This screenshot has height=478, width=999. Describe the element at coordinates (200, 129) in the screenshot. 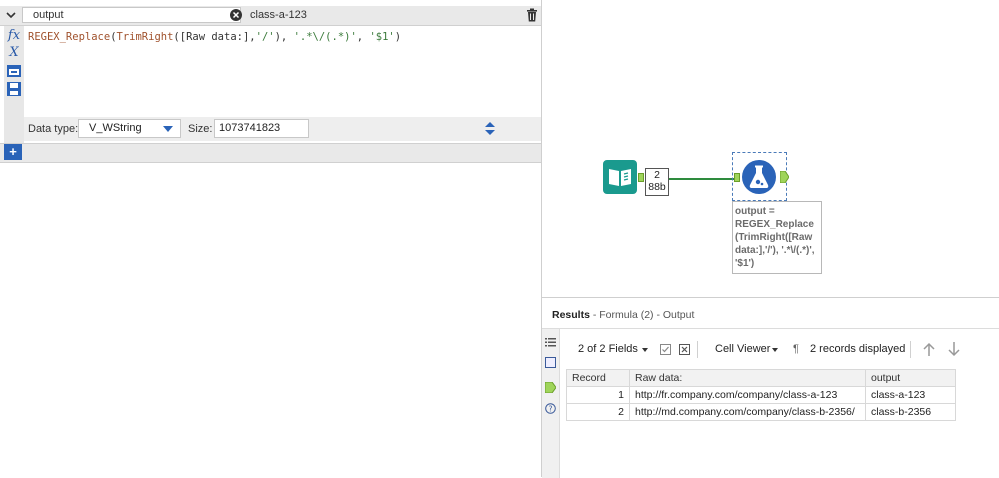

I see `size-label: Size:` at that location.